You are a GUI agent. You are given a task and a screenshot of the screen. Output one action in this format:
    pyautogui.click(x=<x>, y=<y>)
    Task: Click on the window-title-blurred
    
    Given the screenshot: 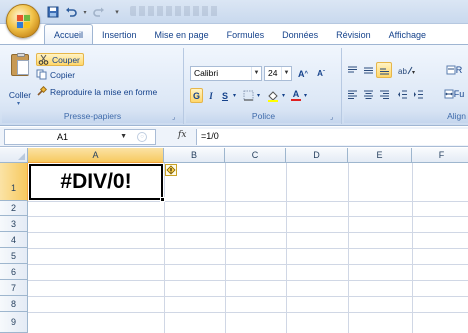 What is the action you would take?
    pyautogui.click(x=175, y=11)
    